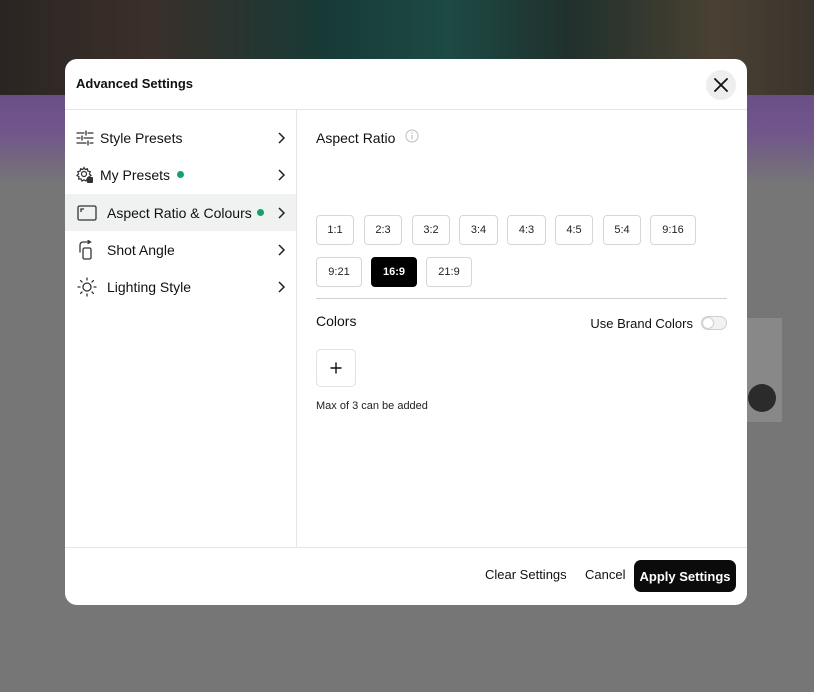  Describe the element at coordinates (141, 137) in the screenshot. I see `sidebar-item-label: Style Presets` at that location.